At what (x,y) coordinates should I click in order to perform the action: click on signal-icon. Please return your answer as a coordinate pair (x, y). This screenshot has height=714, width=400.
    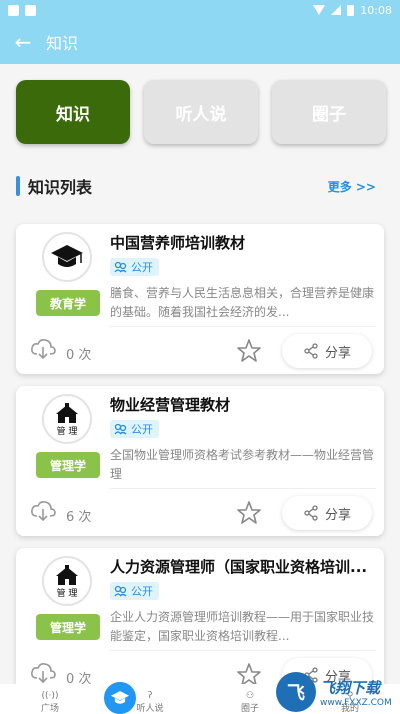
    Looking at the image, I should click on (336, 10).